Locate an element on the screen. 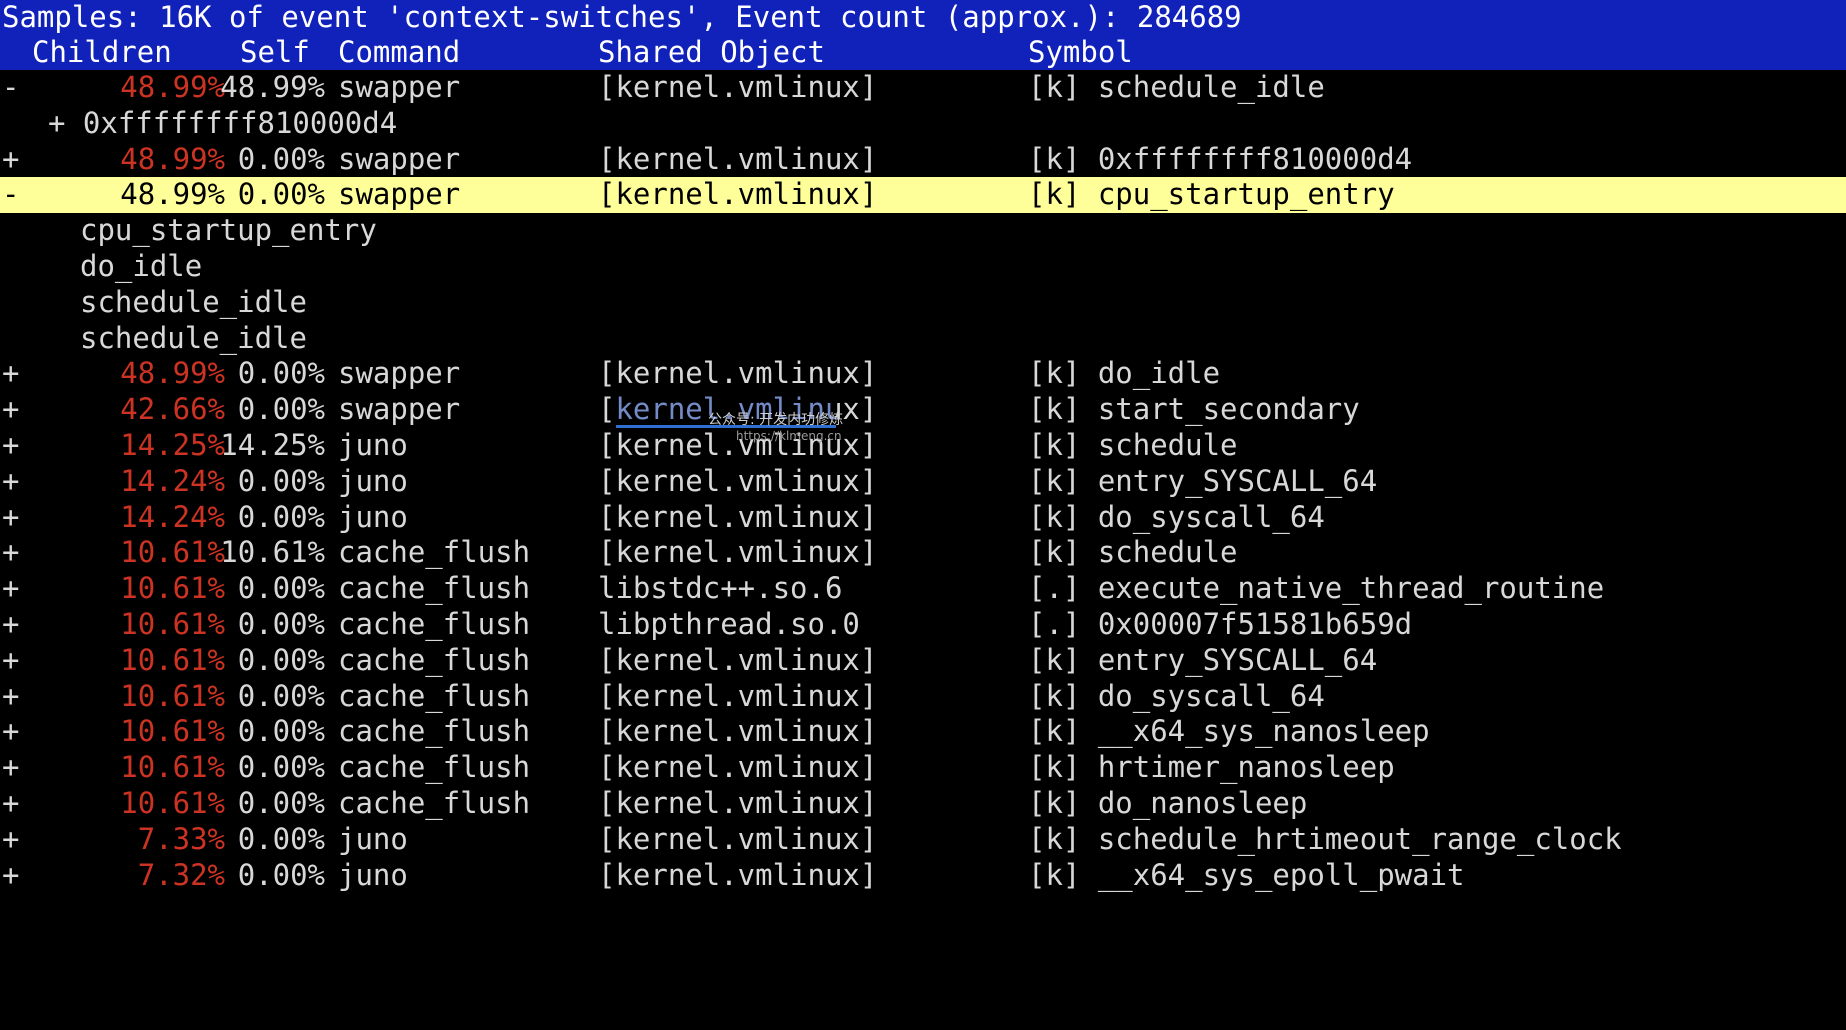 Image resolution: width=1846 pixels, height=1030 pixels. cell-self: 48.99% is located at coordinates (272, 87).